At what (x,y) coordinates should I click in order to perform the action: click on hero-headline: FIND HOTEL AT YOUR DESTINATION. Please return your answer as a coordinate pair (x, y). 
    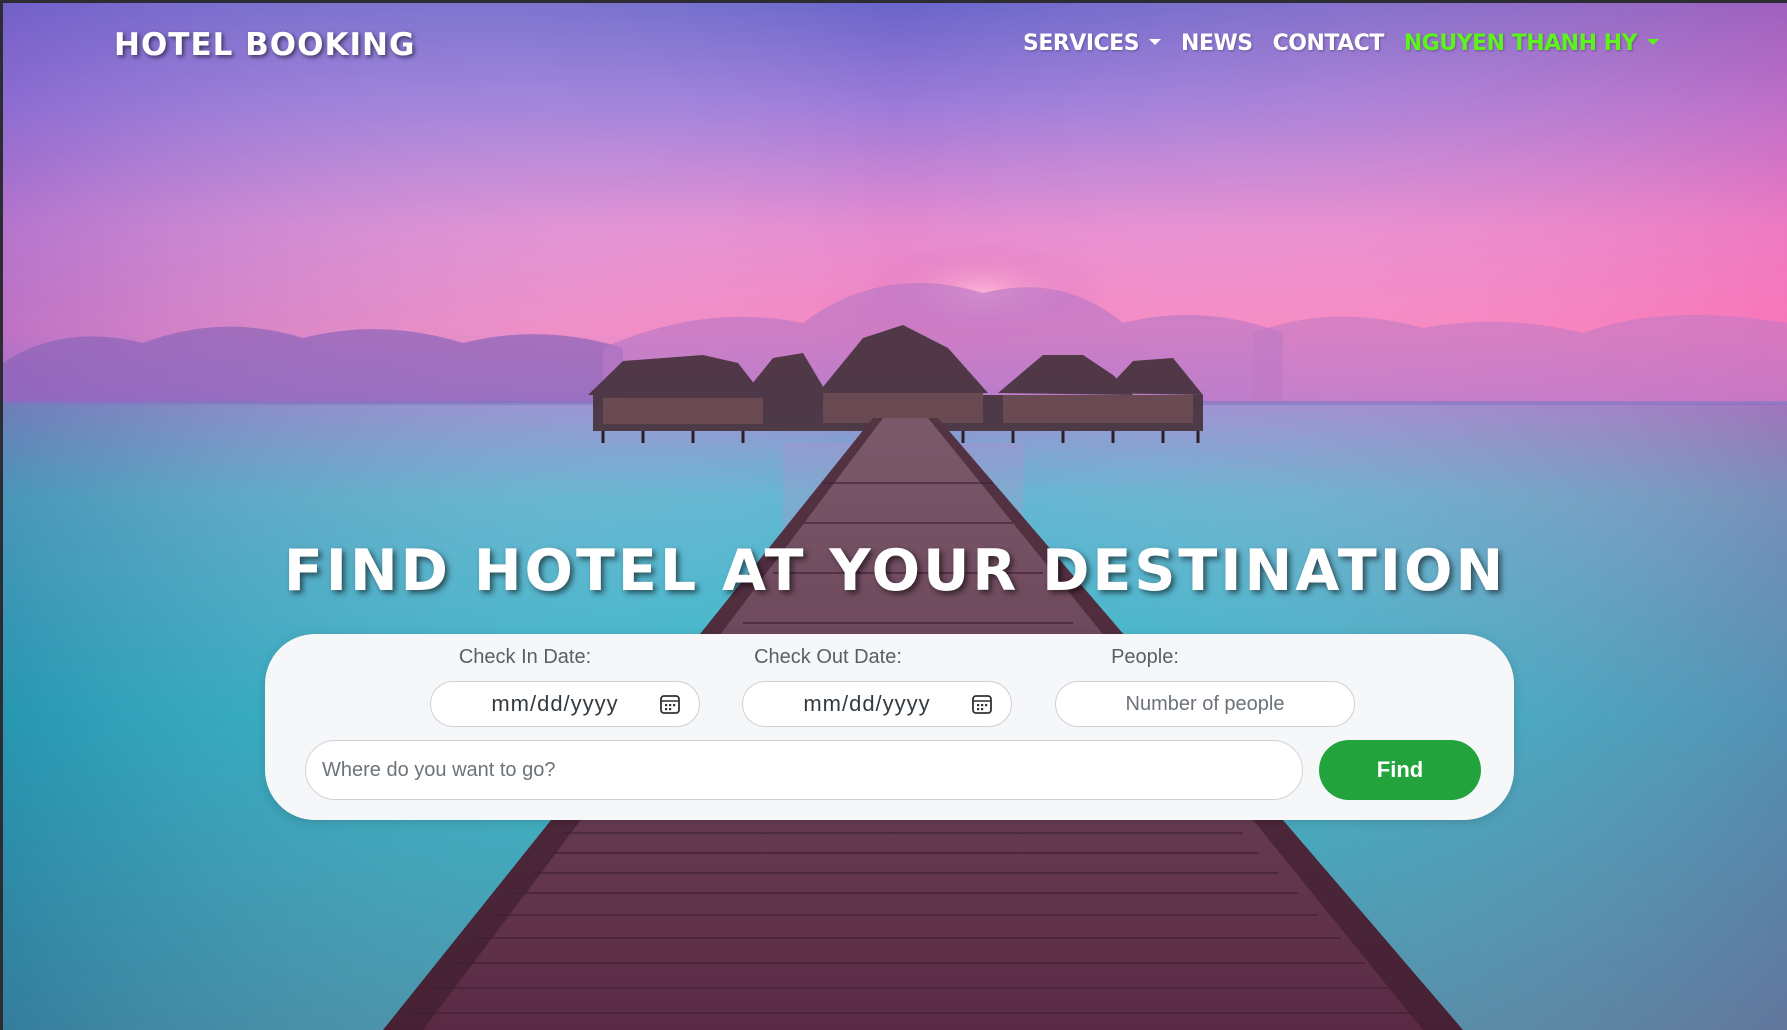
    Looking at the image, I should click on (895, 571).